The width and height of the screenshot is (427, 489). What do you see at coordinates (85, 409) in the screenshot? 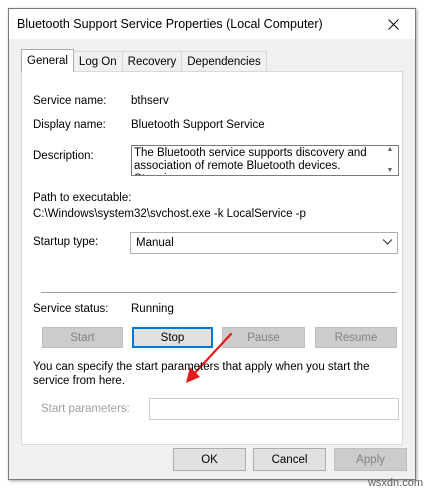
I see `start-params-label: Start parameters:` at bounding box center [85, 409].